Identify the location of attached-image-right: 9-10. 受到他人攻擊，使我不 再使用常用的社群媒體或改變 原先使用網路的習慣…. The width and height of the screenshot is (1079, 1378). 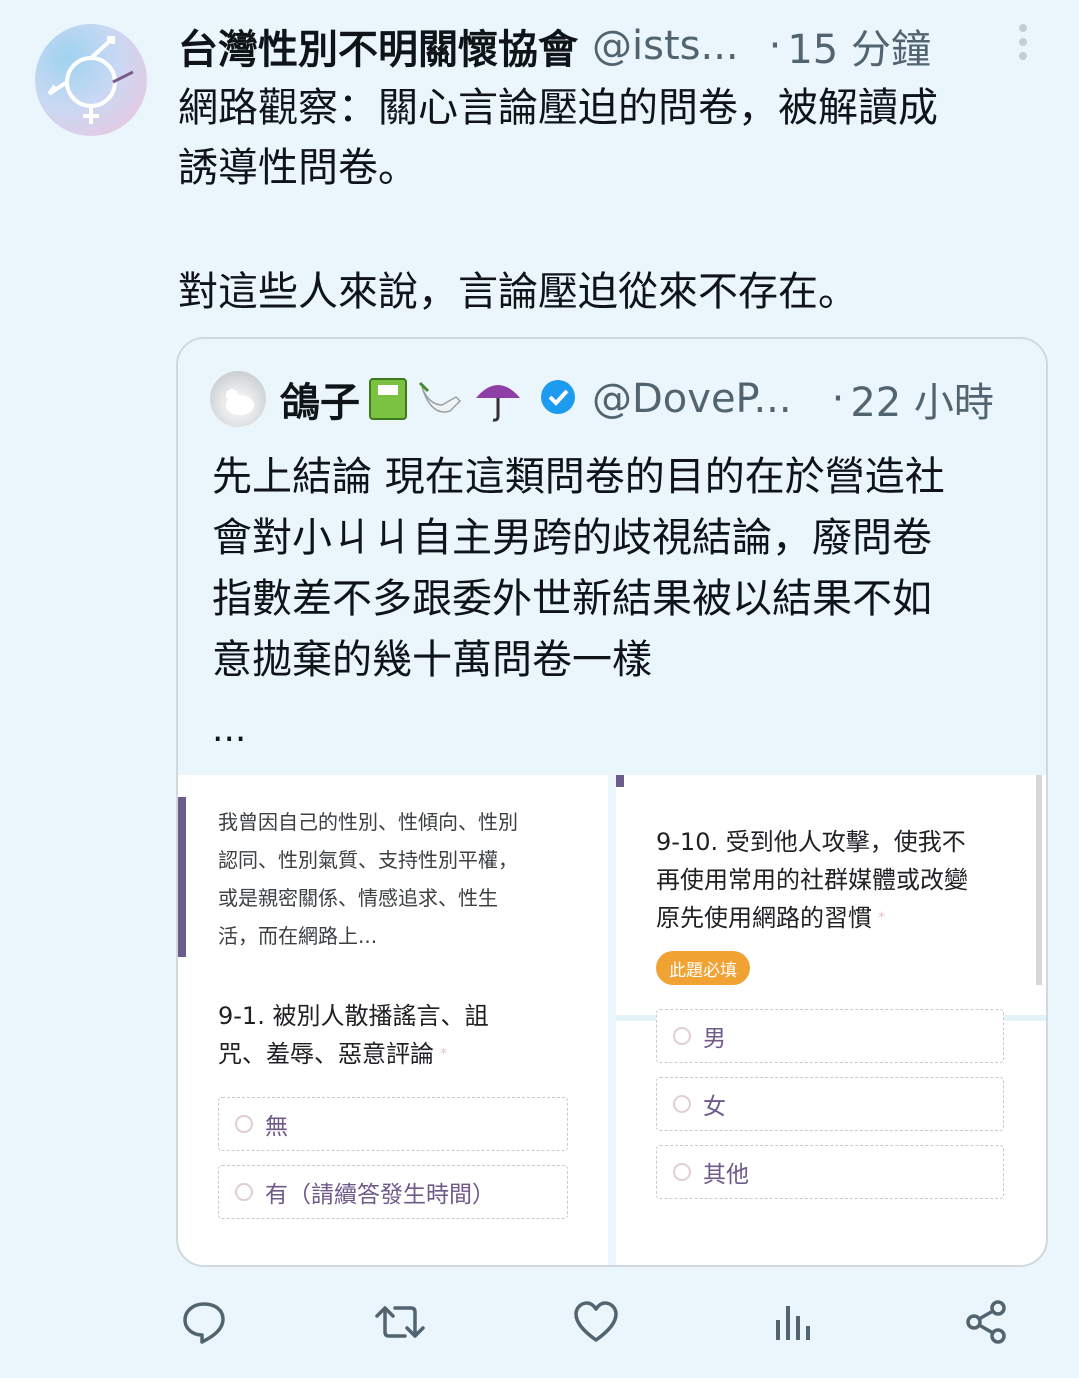
(831, 1020).